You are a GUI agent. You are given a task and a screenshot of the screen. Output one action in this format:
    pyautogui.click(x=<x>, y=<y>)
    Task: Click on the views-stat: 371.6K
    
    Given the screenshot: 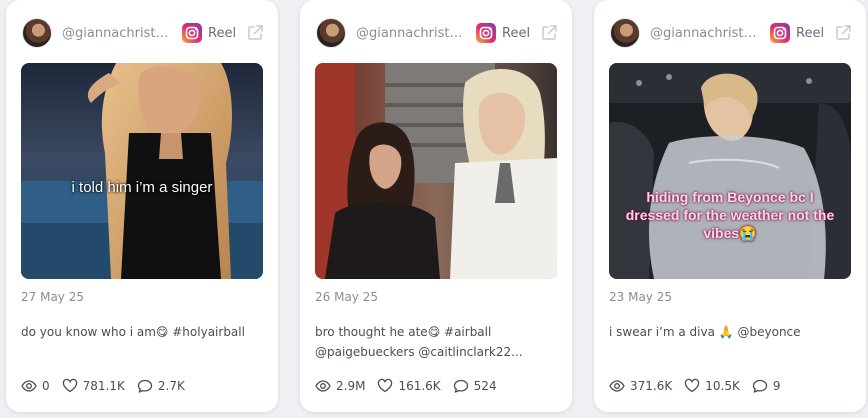 What is the action you would take?
    pyautogui.click(x=640, y=386)
    